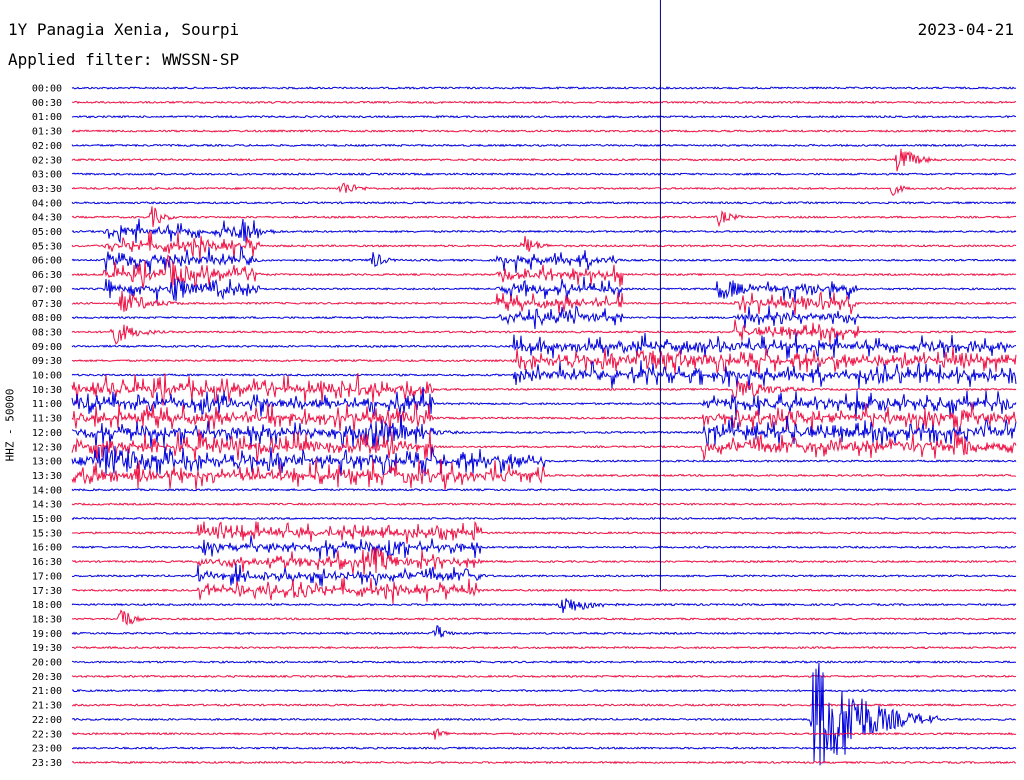 The height and width of the screenshot is (780, 1024). Describe the element at coordinates (47, 275) in the screenshot. I see `time-tick-label: 06:30` at that location.